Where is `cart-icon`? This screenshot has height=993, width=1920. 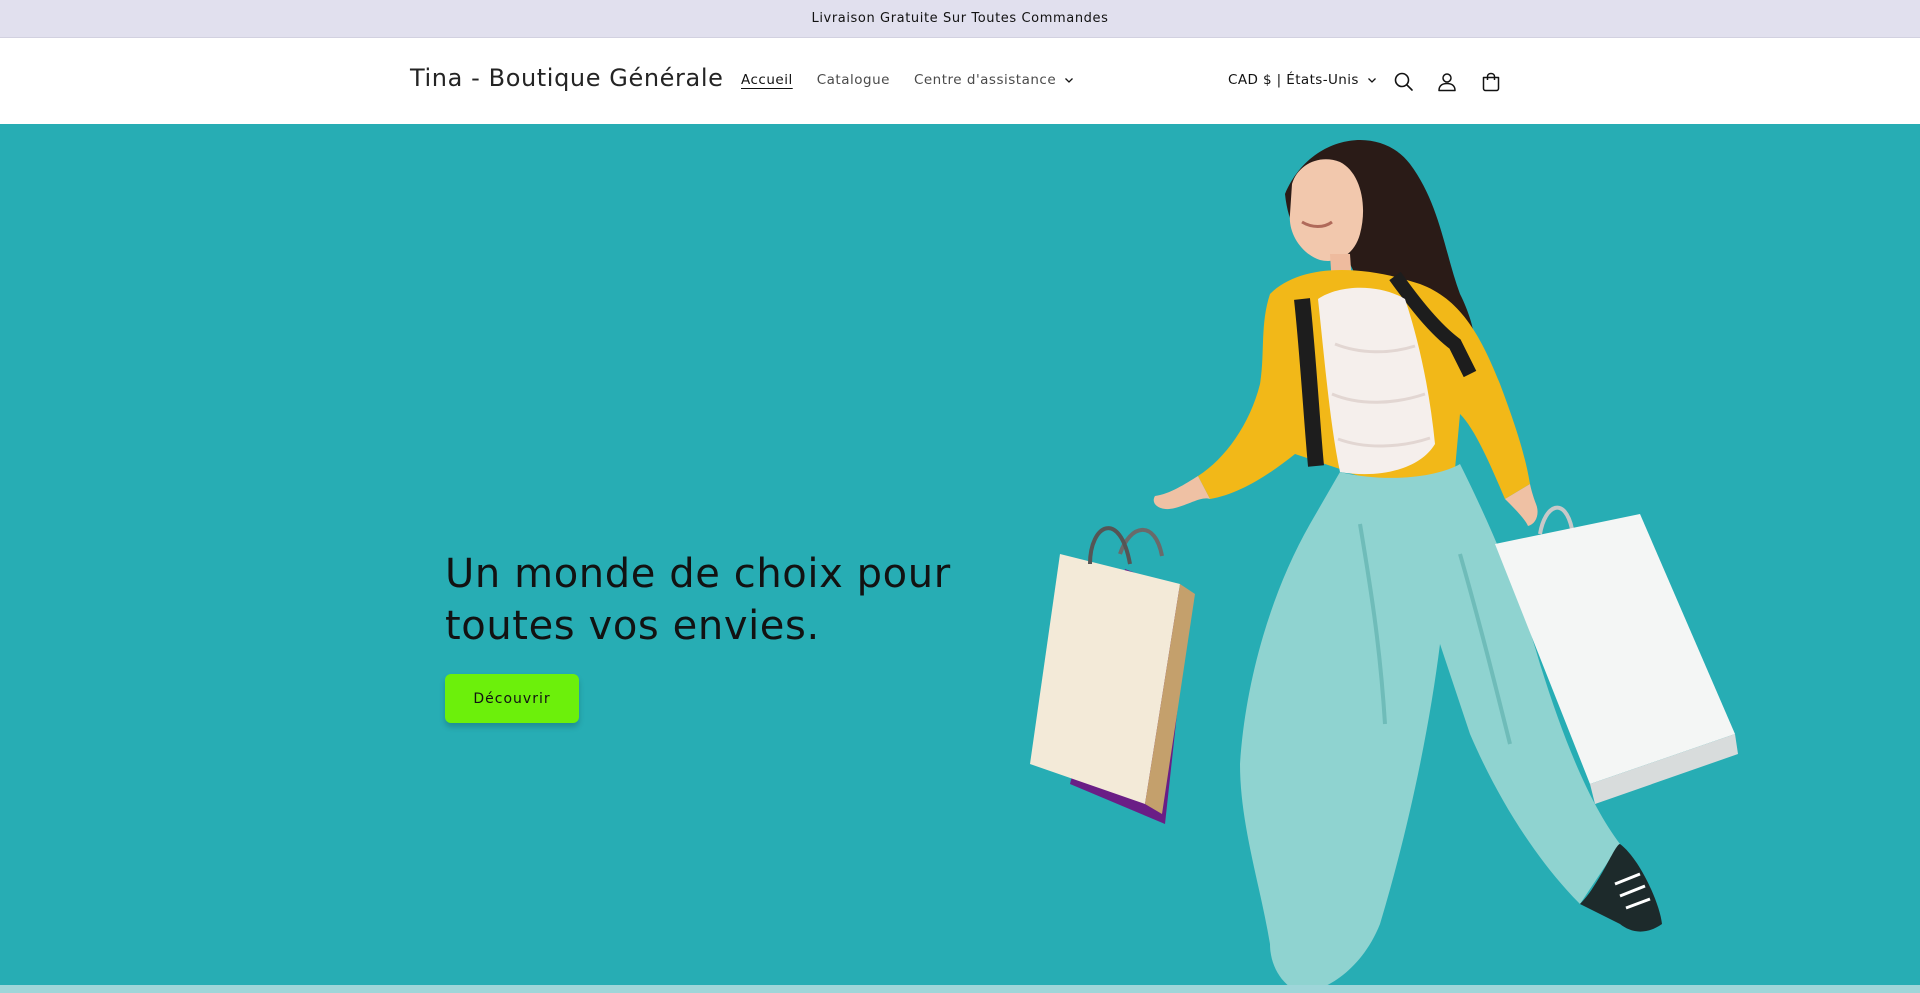 cart-icon is located at coordinates (1491, 82).